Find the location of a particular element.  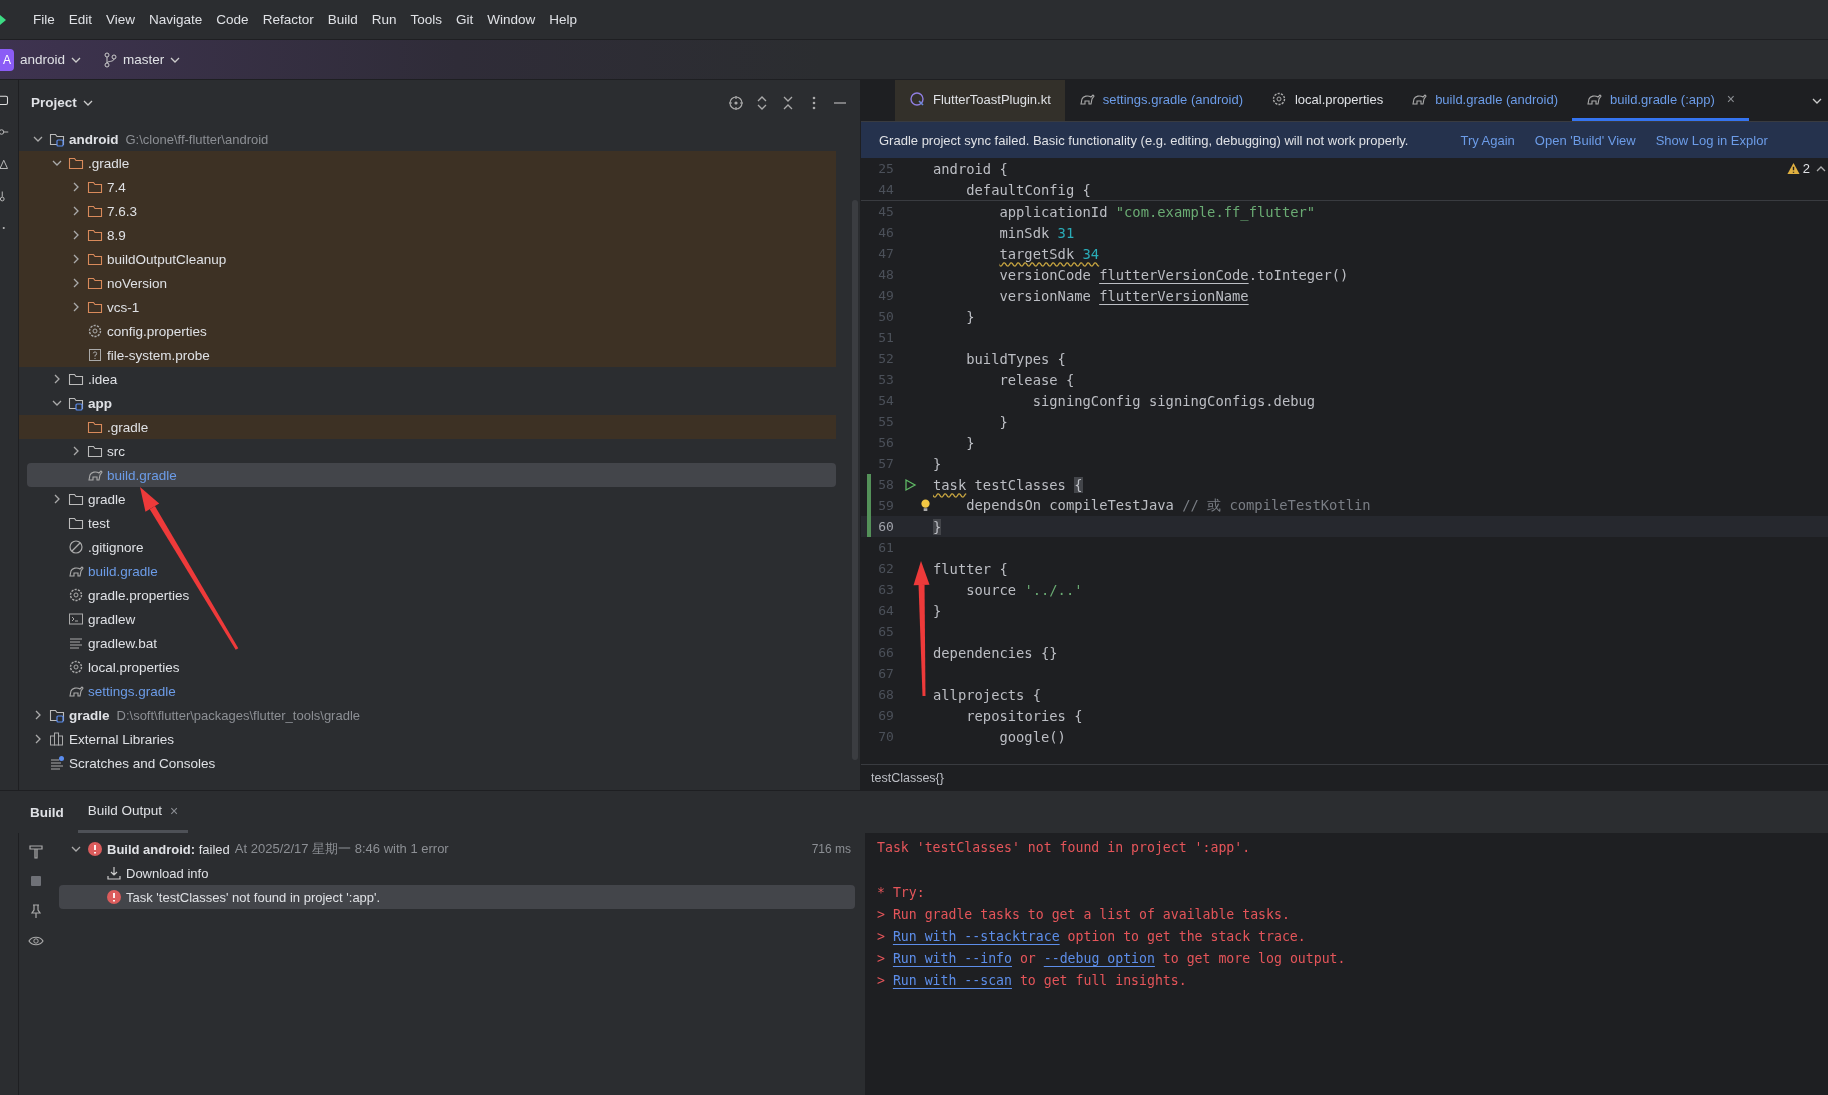

console-link: Run with --info is located at coordinates (952, 958).